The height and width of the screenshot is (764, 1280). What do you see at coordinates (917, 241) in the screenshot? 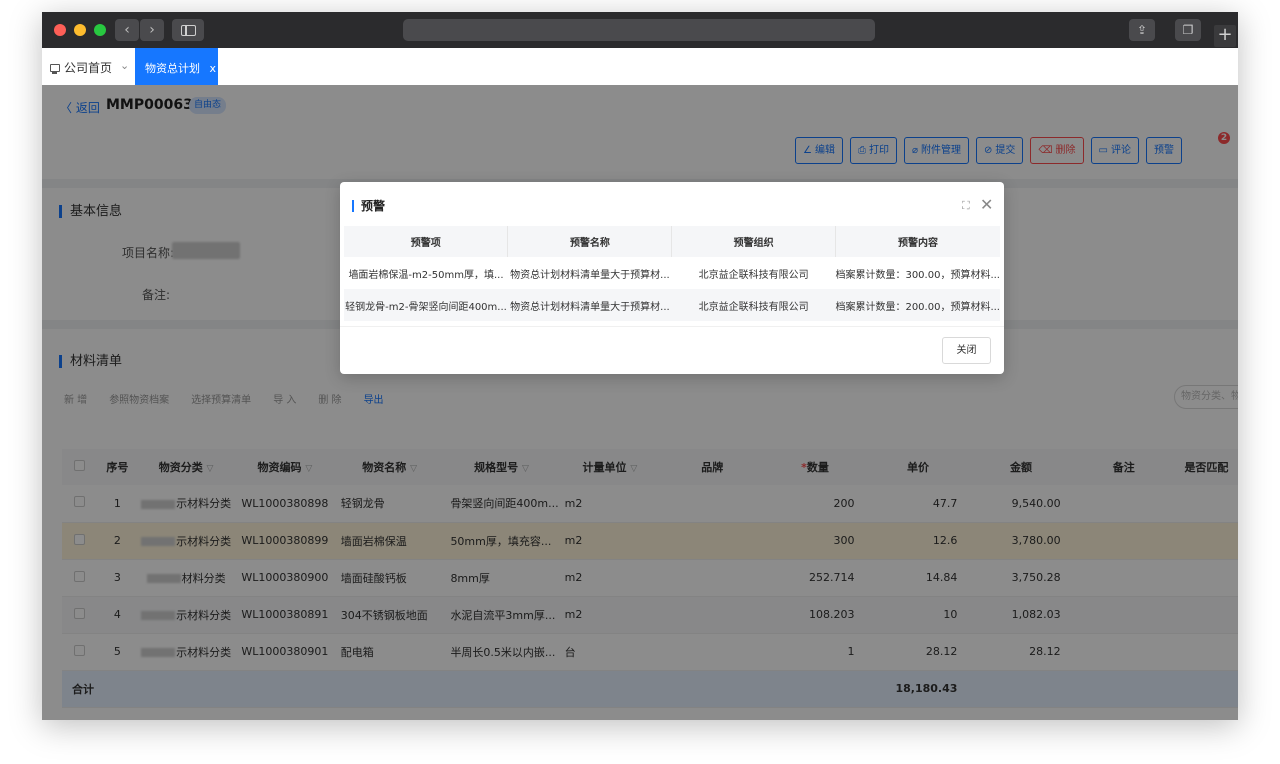
I see `col-warning-content: 预警内容` at bounding box center [917, 241].